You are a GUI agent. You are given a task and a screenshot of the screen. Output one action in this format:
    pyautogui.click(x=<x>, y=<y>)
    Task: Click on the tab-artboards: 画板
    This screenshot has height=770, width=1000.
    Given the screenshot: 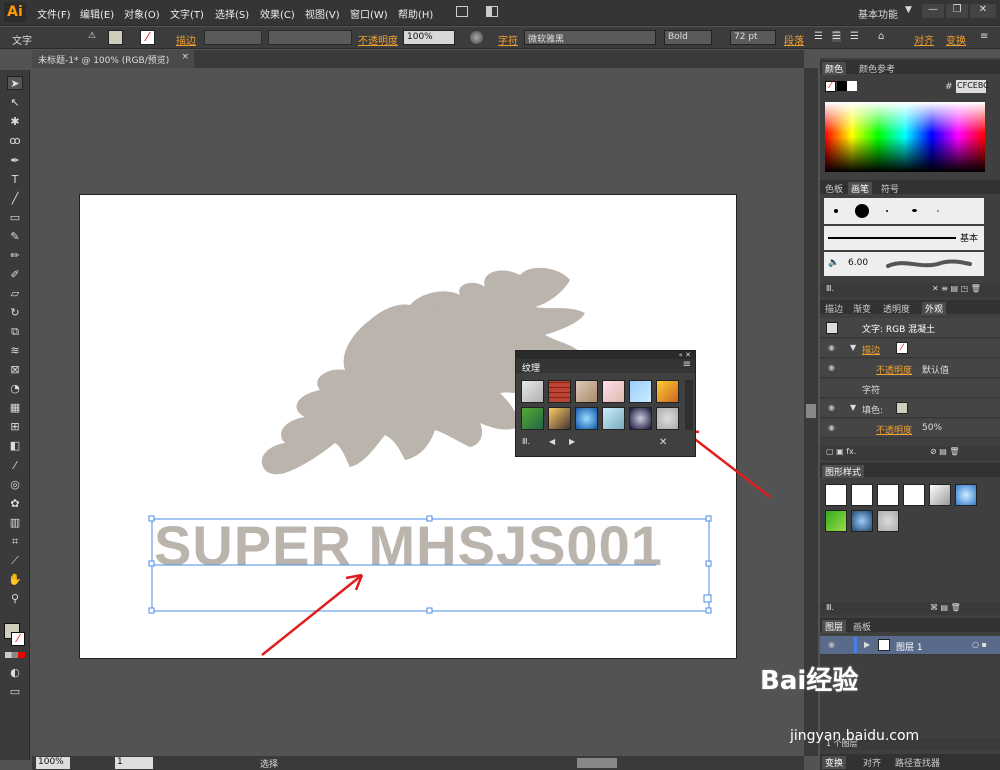 What is the action you would take?
    pyautogui.click(x=862, y=626)
    